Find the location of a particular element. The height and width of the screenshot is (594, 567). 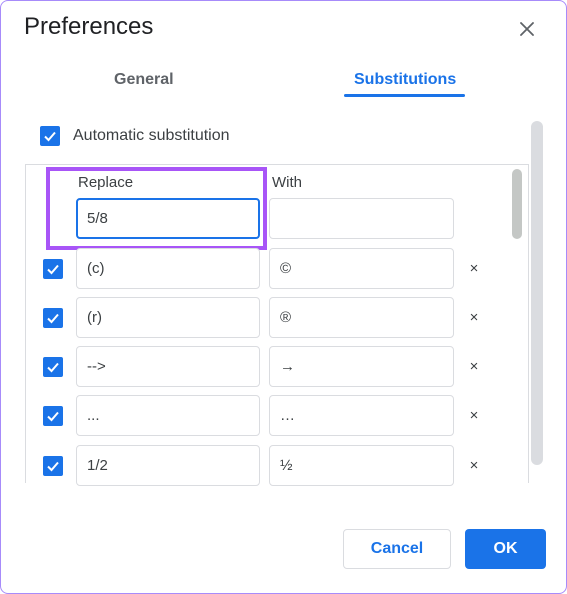

active-tab-indicator is located at coordinates (404, 95).